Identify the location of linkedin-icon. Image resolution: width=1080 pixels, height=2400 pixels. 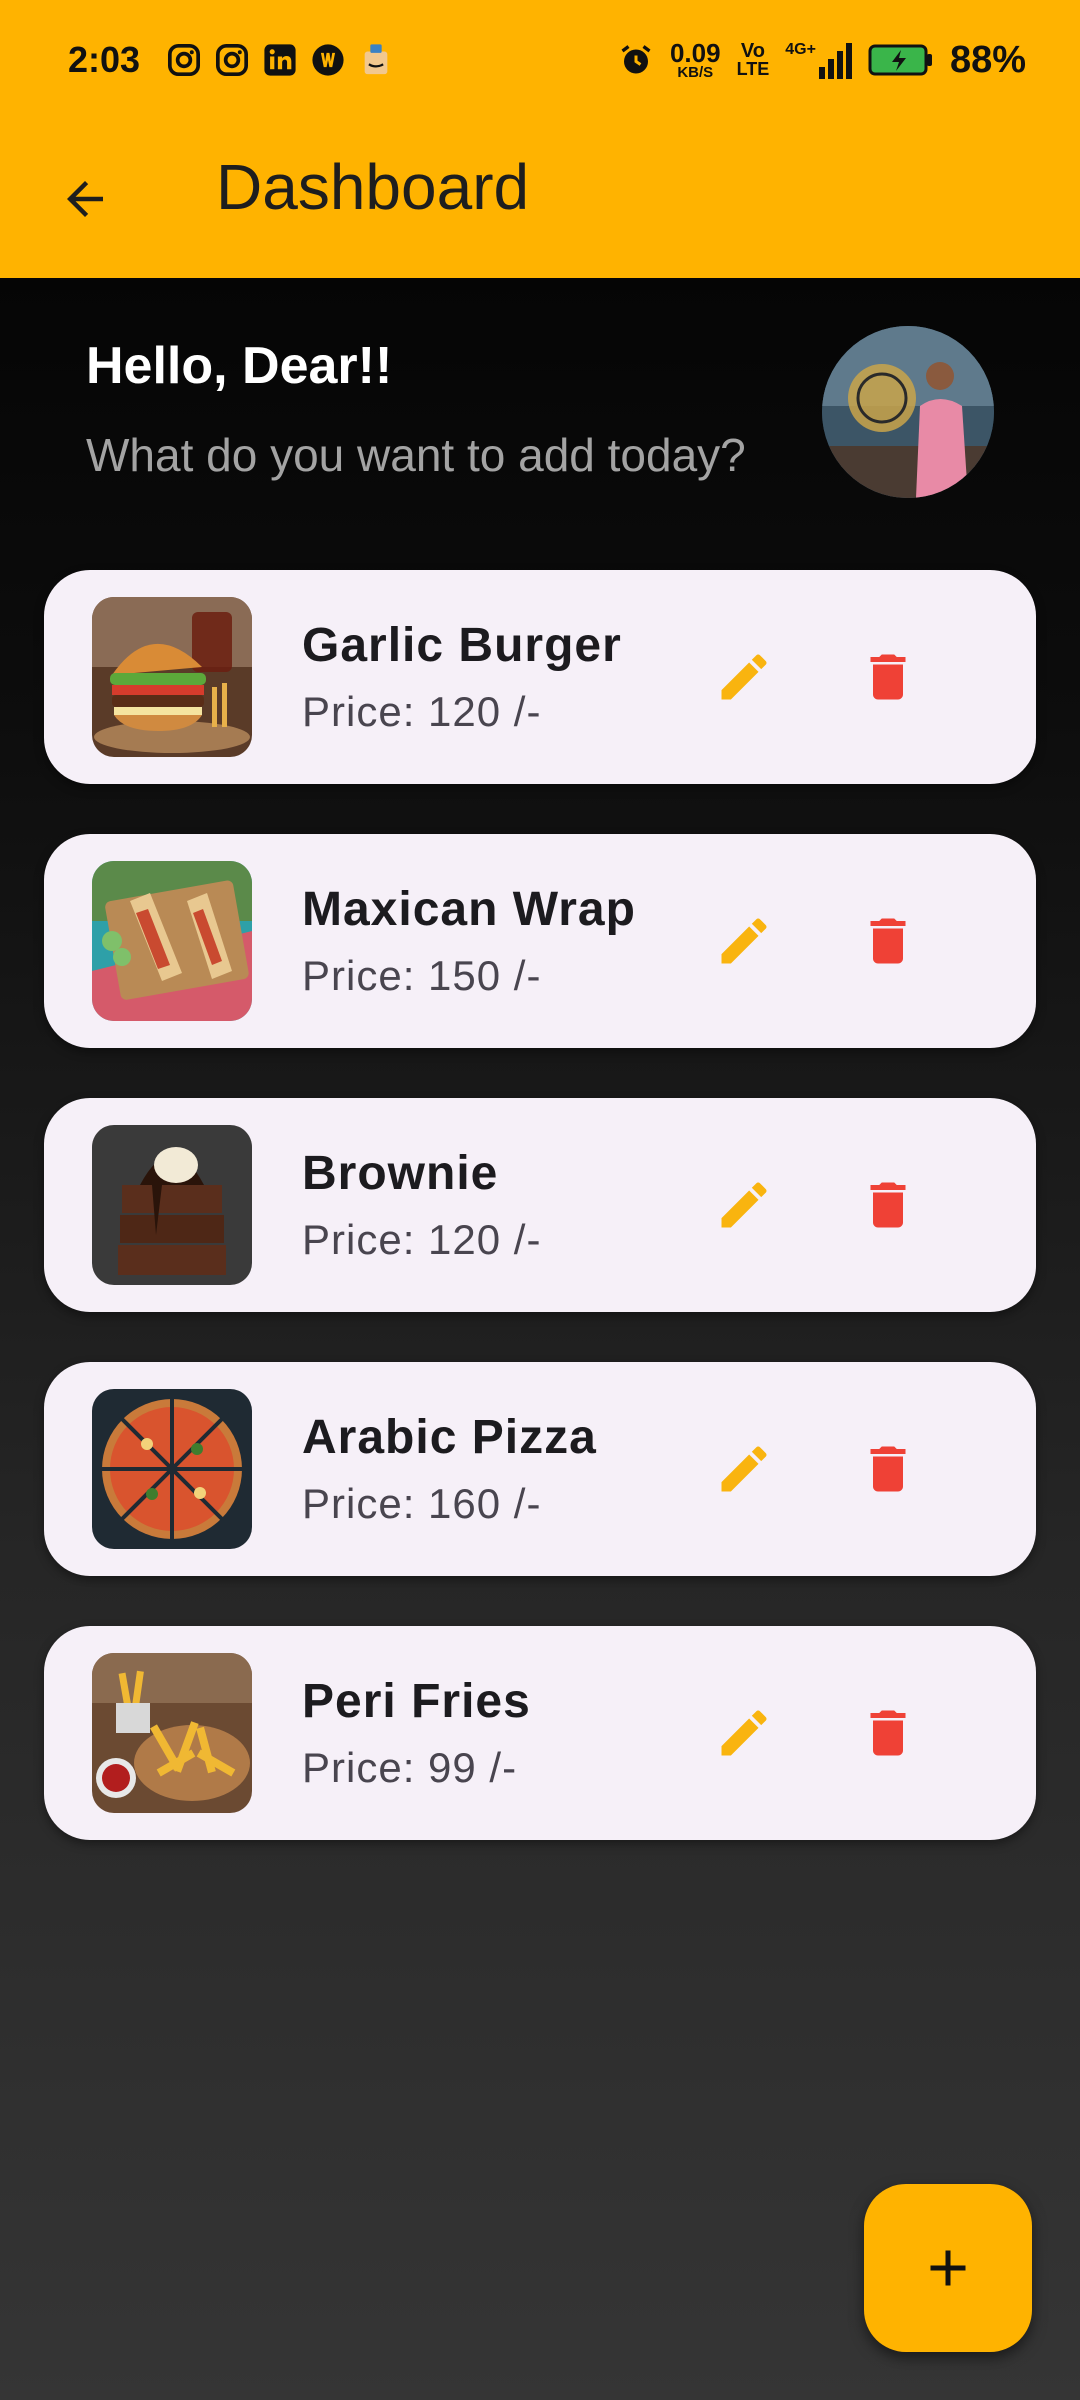
(280, 60).